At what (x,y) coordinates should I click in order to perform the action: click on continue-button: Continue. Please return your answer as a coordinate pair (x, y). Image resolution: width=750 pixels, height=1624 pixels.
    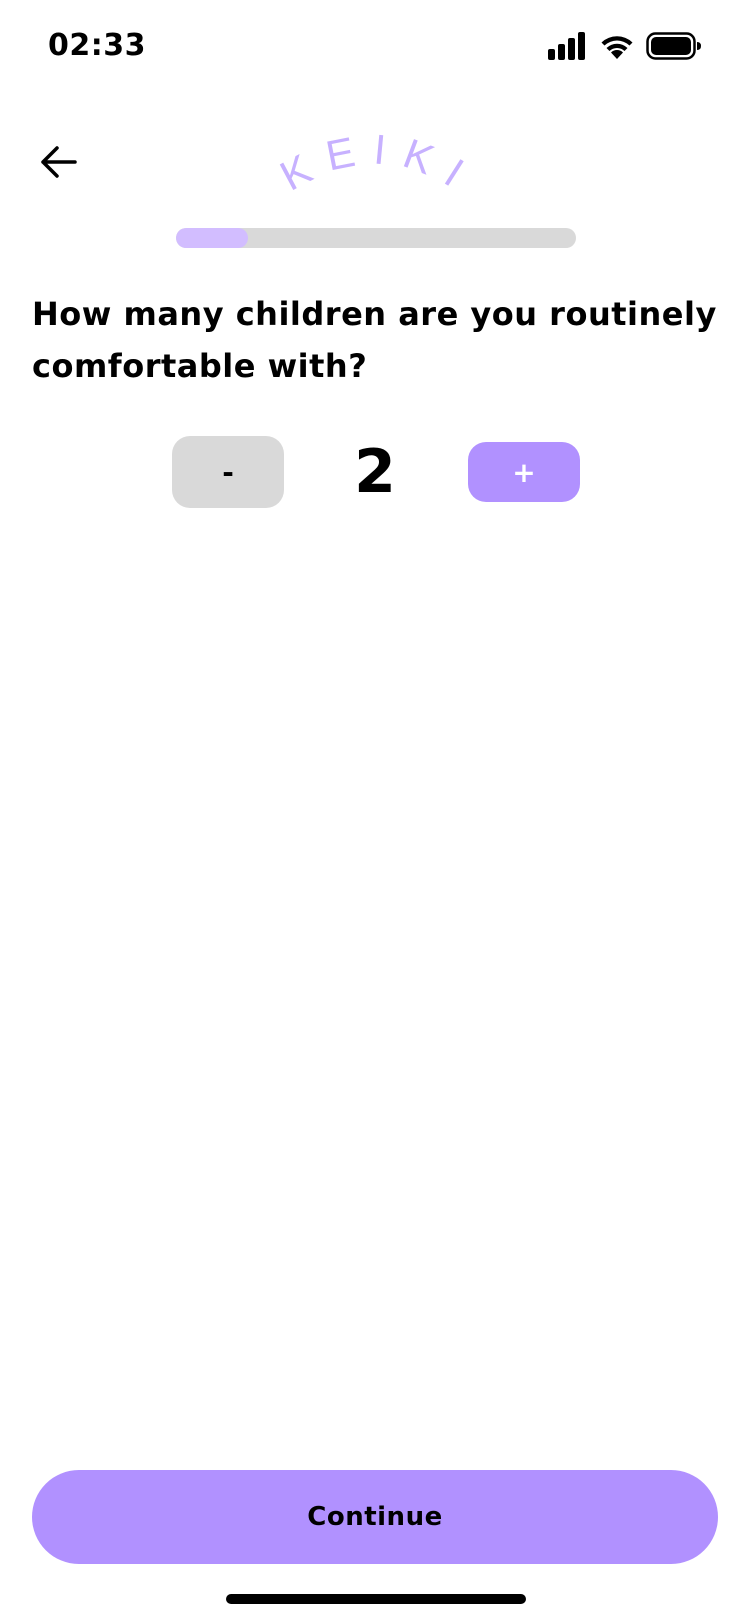
    Looking at the image, I should click on (375, 1517).